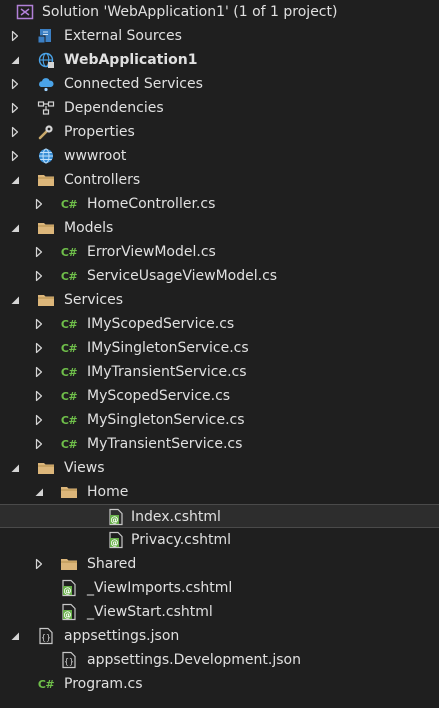  I want to click on dependencies-icon, so click(46, 108).